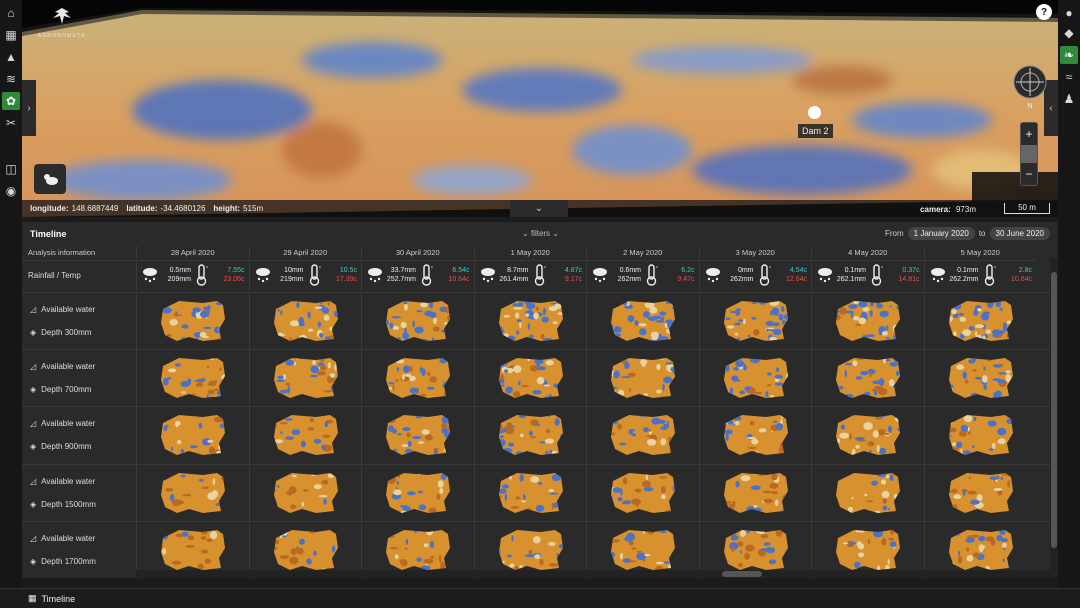 The height and width of the screenshot is (608, 1080). Describe the element at coordinates (11, 169) in the screenshot. I see `split-view-icon: ◫` at that location.